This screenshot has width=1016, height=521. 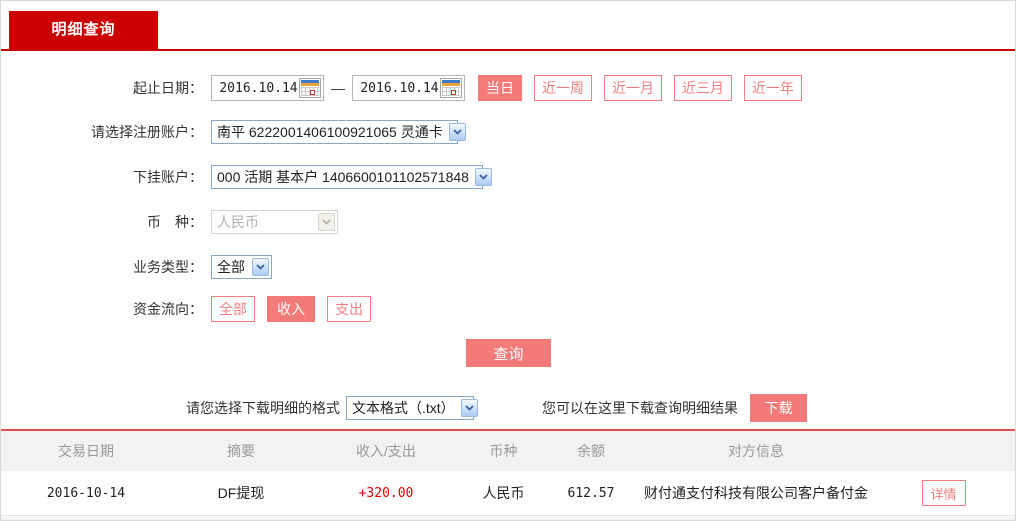 I want to click on download-format-value: 文本格式（.txt）, so click(x=403, y=408).